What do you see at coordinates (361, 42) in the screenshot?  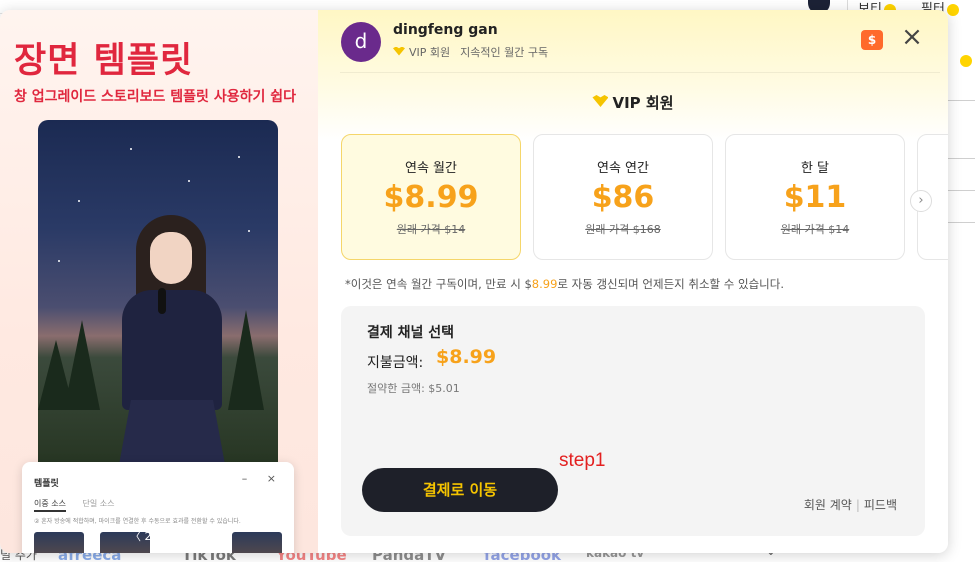 I see `avatar: d` at bounding box center [361, 42].